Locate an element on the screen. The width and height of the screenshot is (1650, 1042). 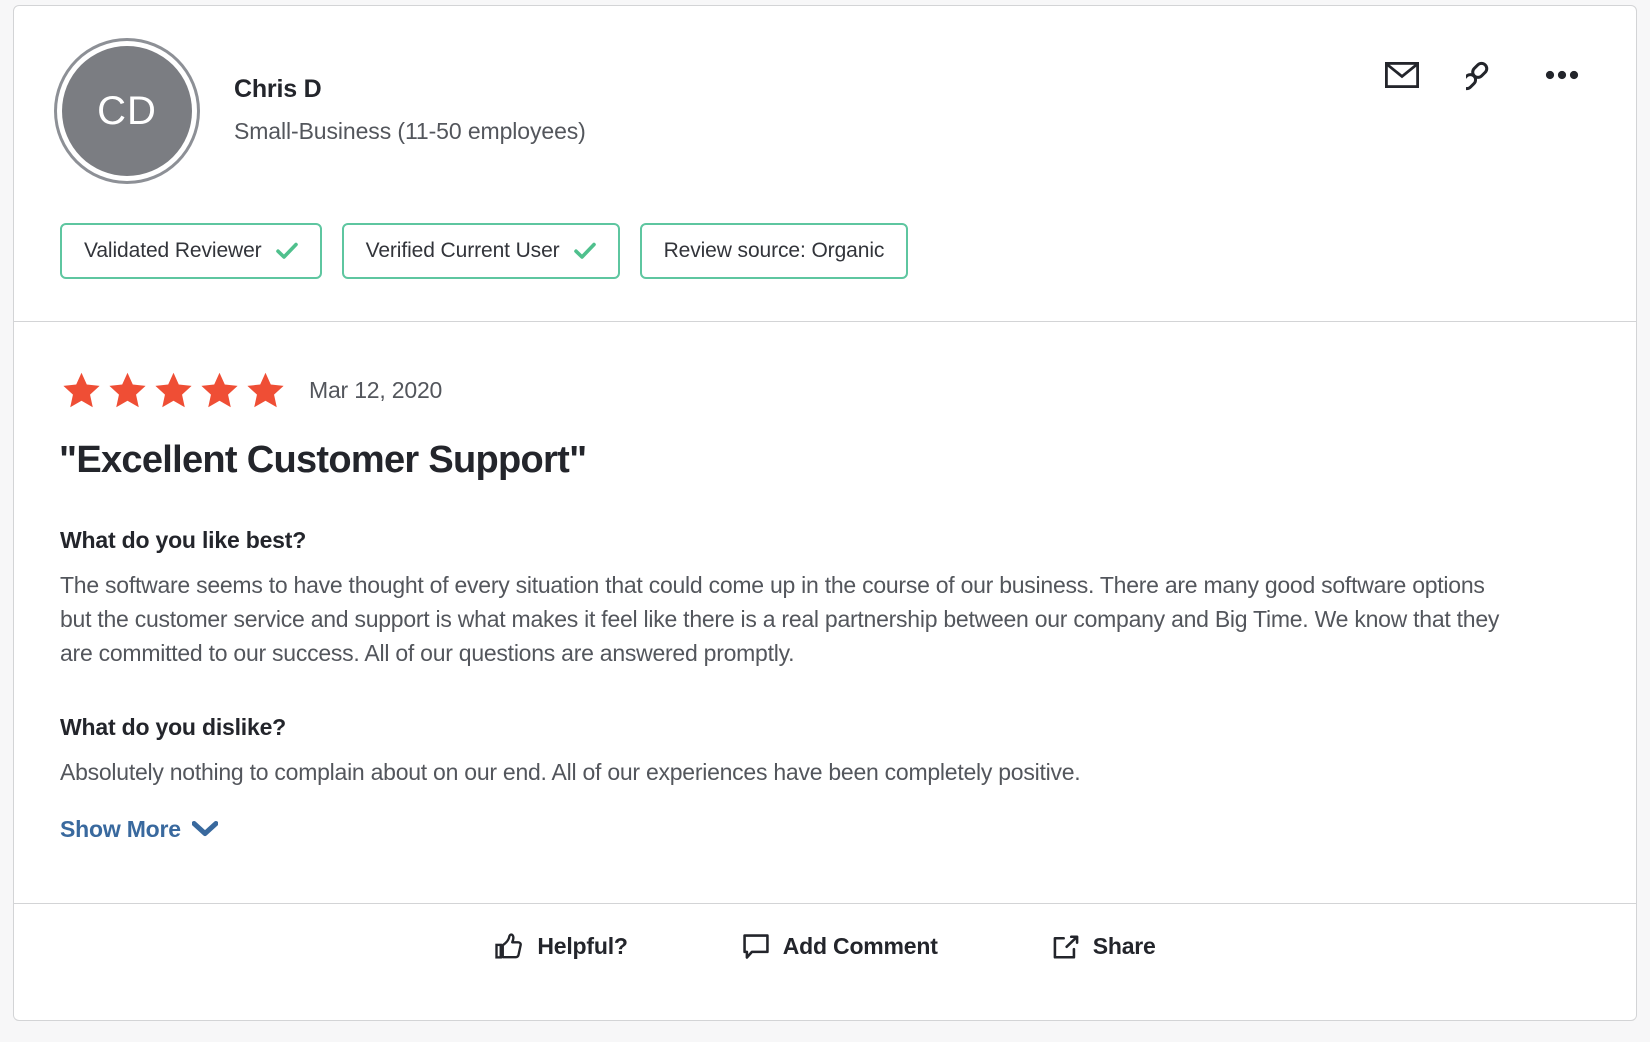
share-button: Share is located at coordinates (1104, 947).